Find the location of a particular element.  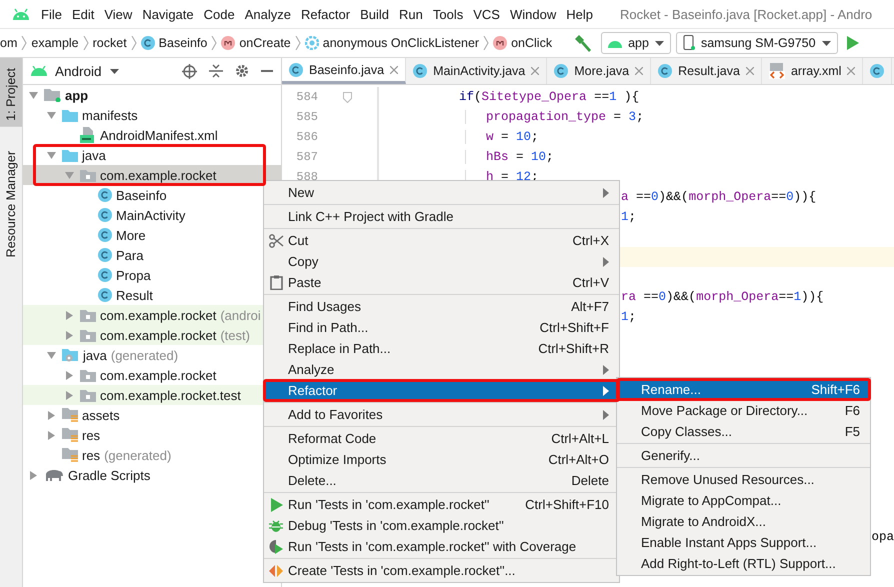

breadcrumb-item: rocket is located at coordinates (109, 43).